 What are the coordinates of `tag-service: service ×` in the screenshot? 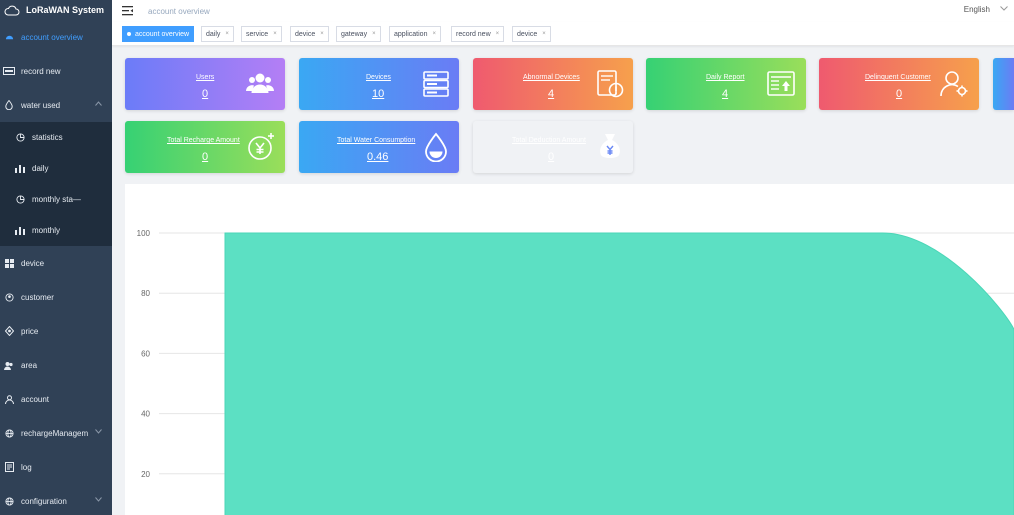 It's located at (261, 34).